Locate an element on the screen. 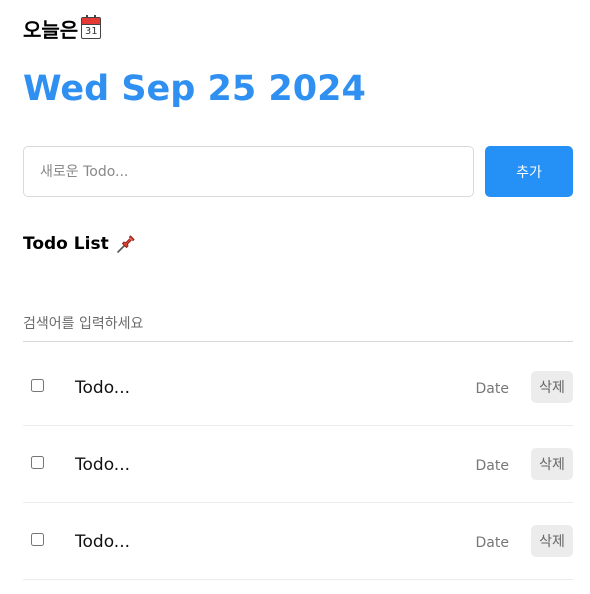  search-input is located at coordinates (298, 324).